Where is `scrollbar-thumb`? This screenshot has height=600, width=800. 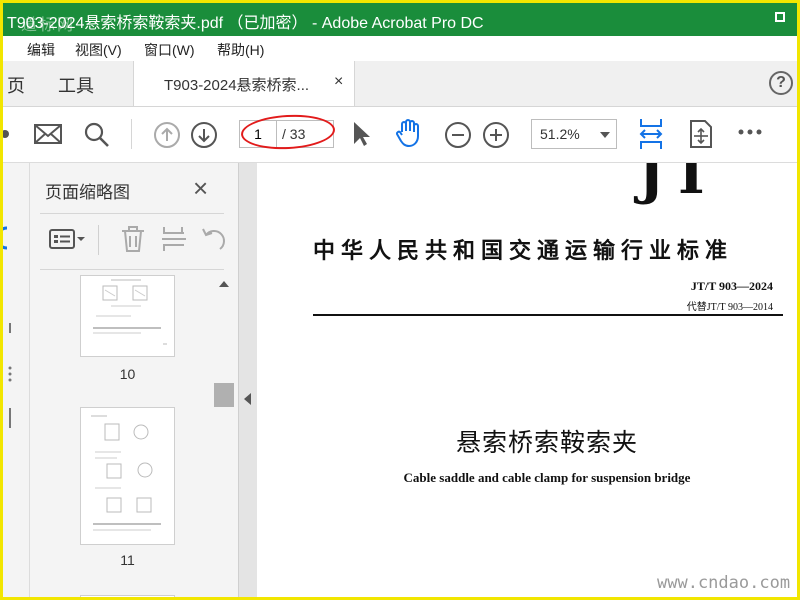
scrollbar-thumb is located at coordinates (224, 395).